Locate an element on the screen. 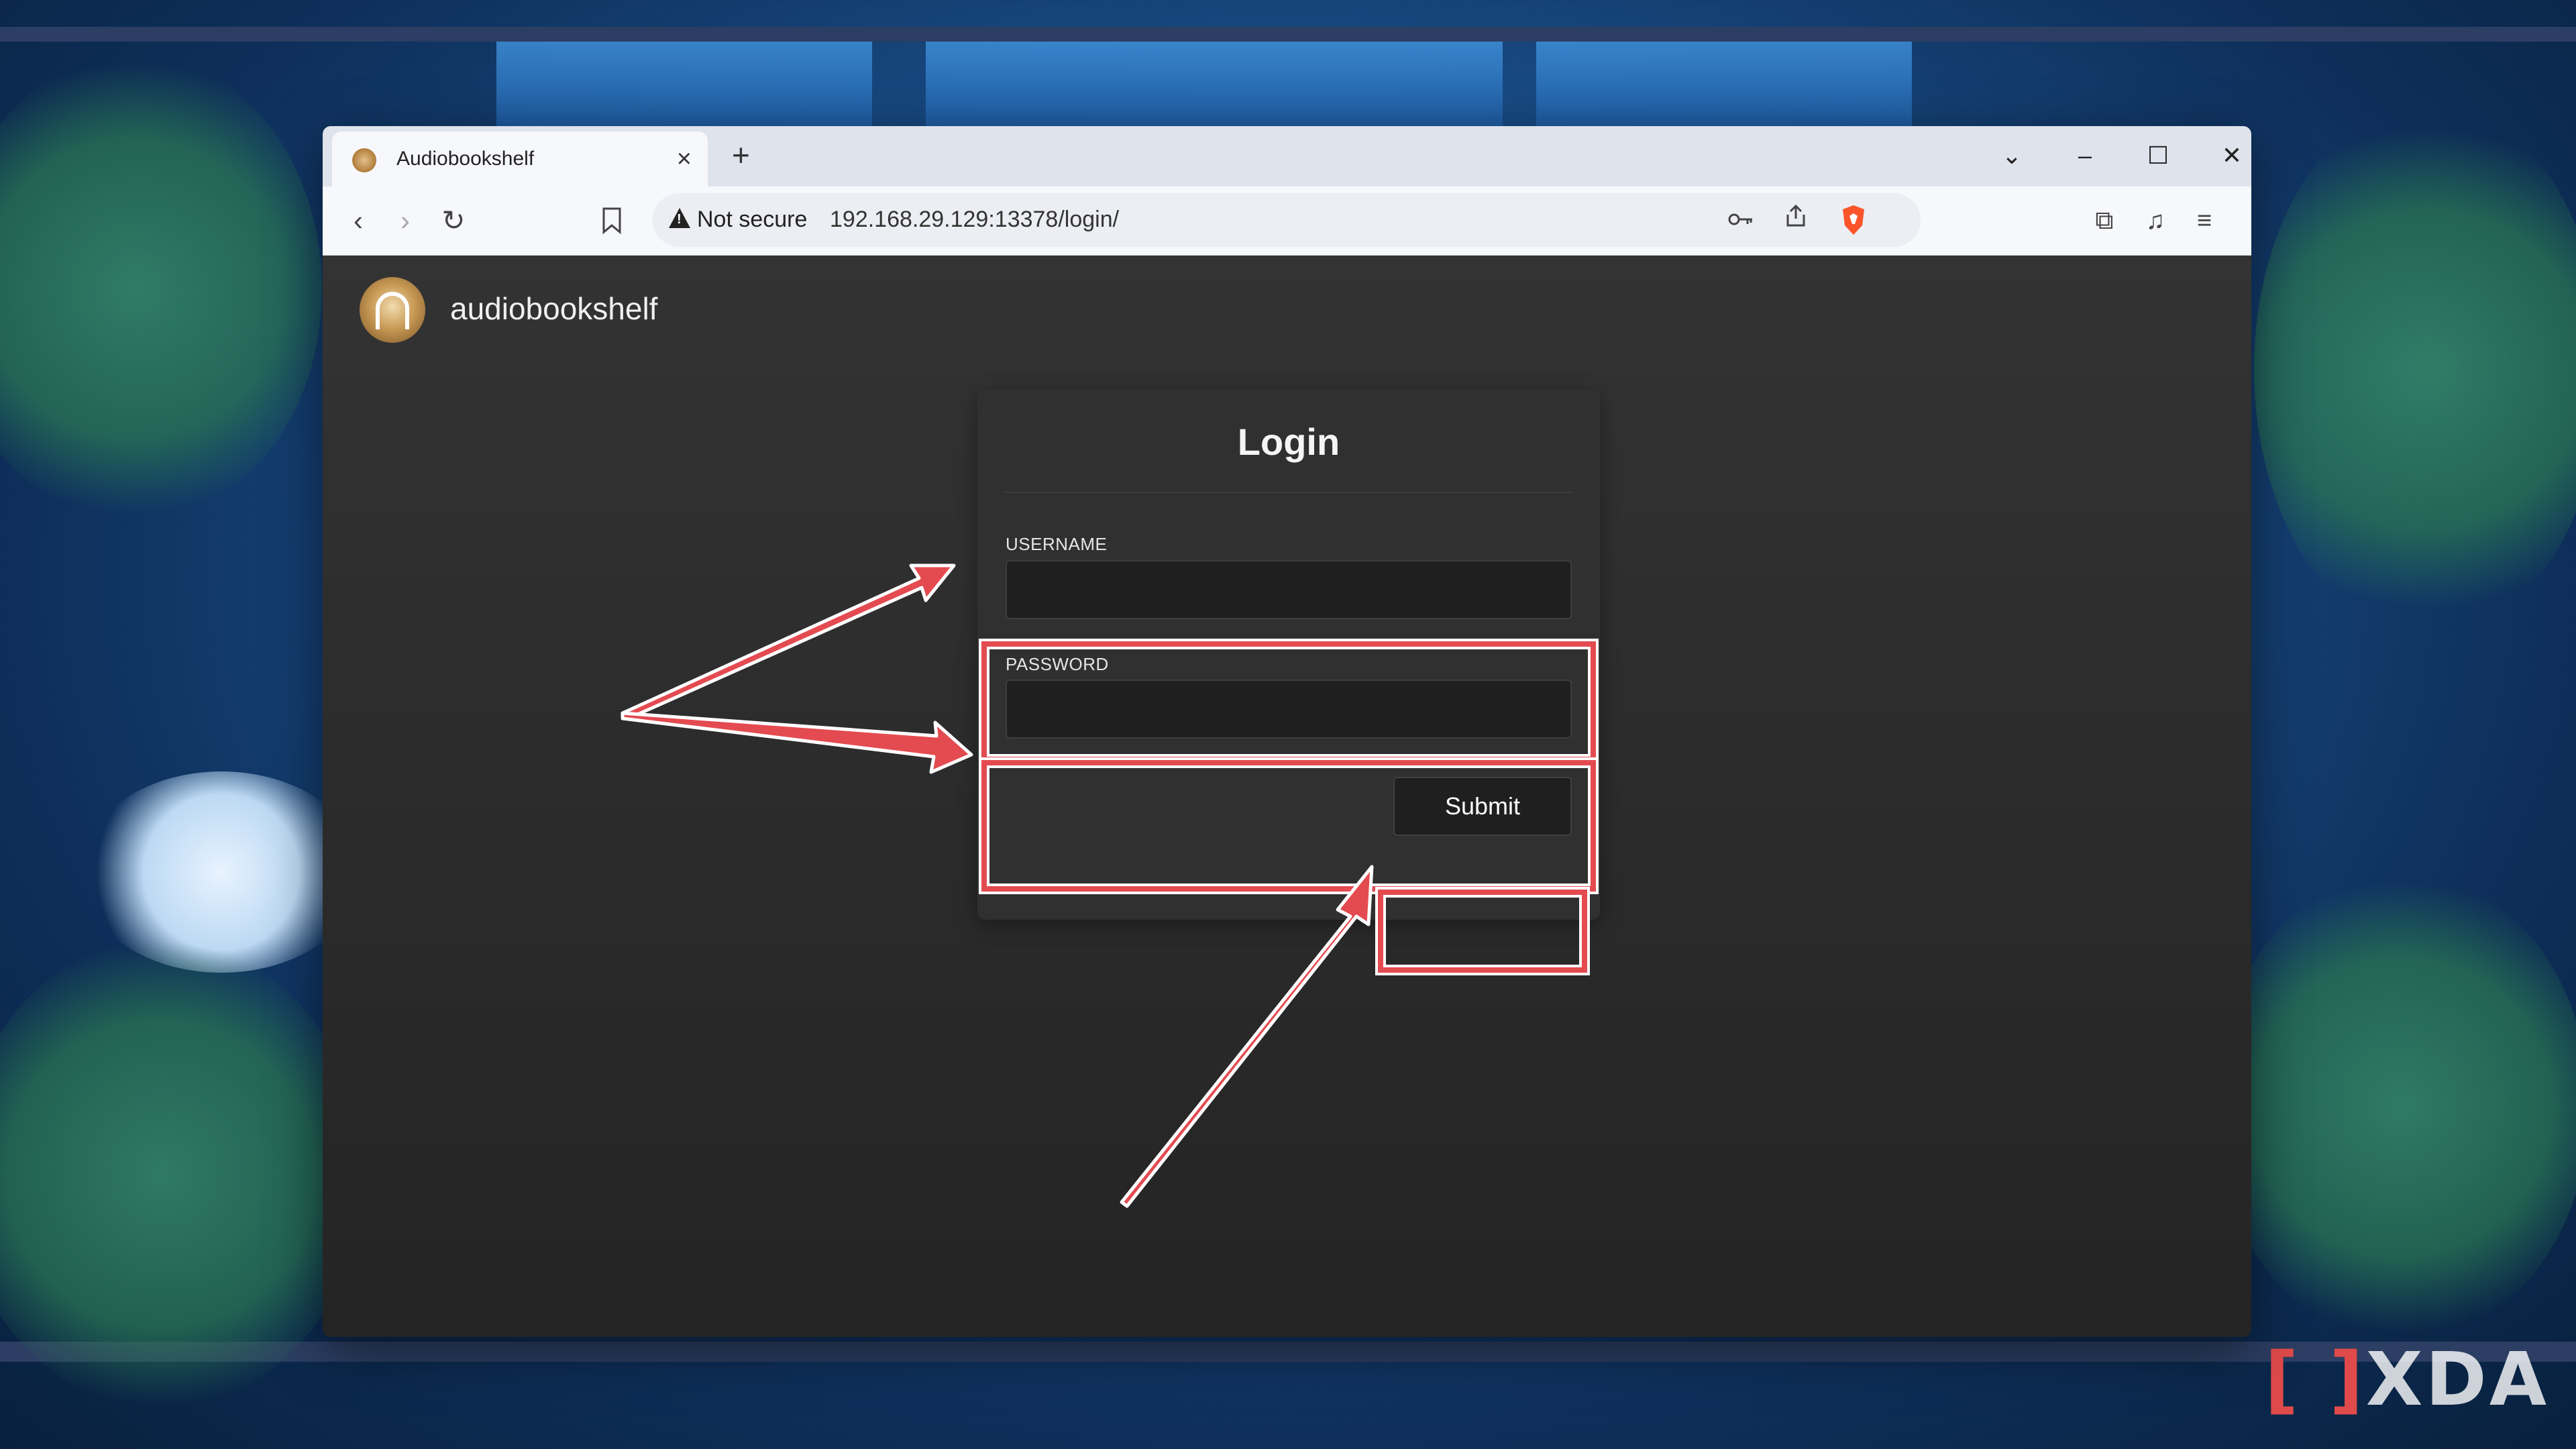  arrow-to-password is located at coordinates (797, 742).